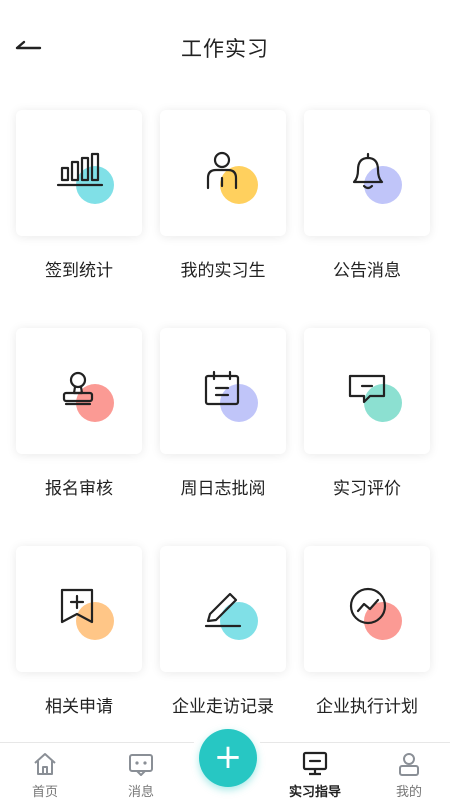 This screenshot has width=450, height=801. I want to click on tab-messages: 消息, so click(141, 772).